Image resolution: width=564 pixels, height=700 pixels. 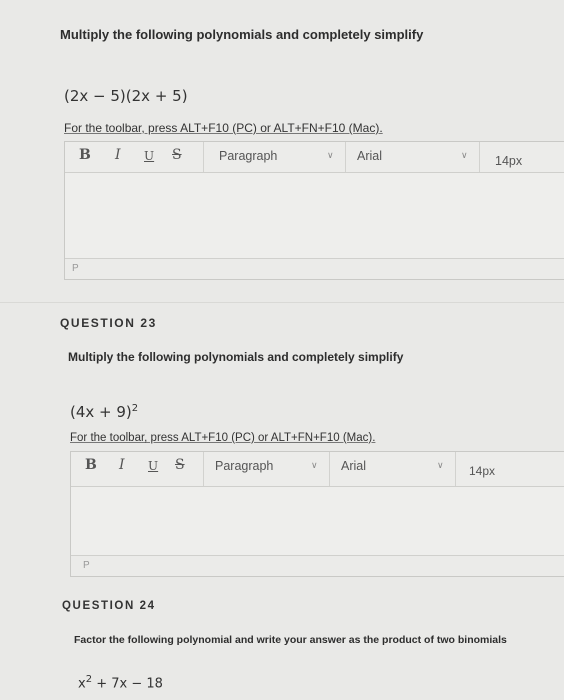 What do you see at coordinates (109, 606) in the screenshot?
I see `q24-heading: QUESTION 24` at bounding box center [109, 606].